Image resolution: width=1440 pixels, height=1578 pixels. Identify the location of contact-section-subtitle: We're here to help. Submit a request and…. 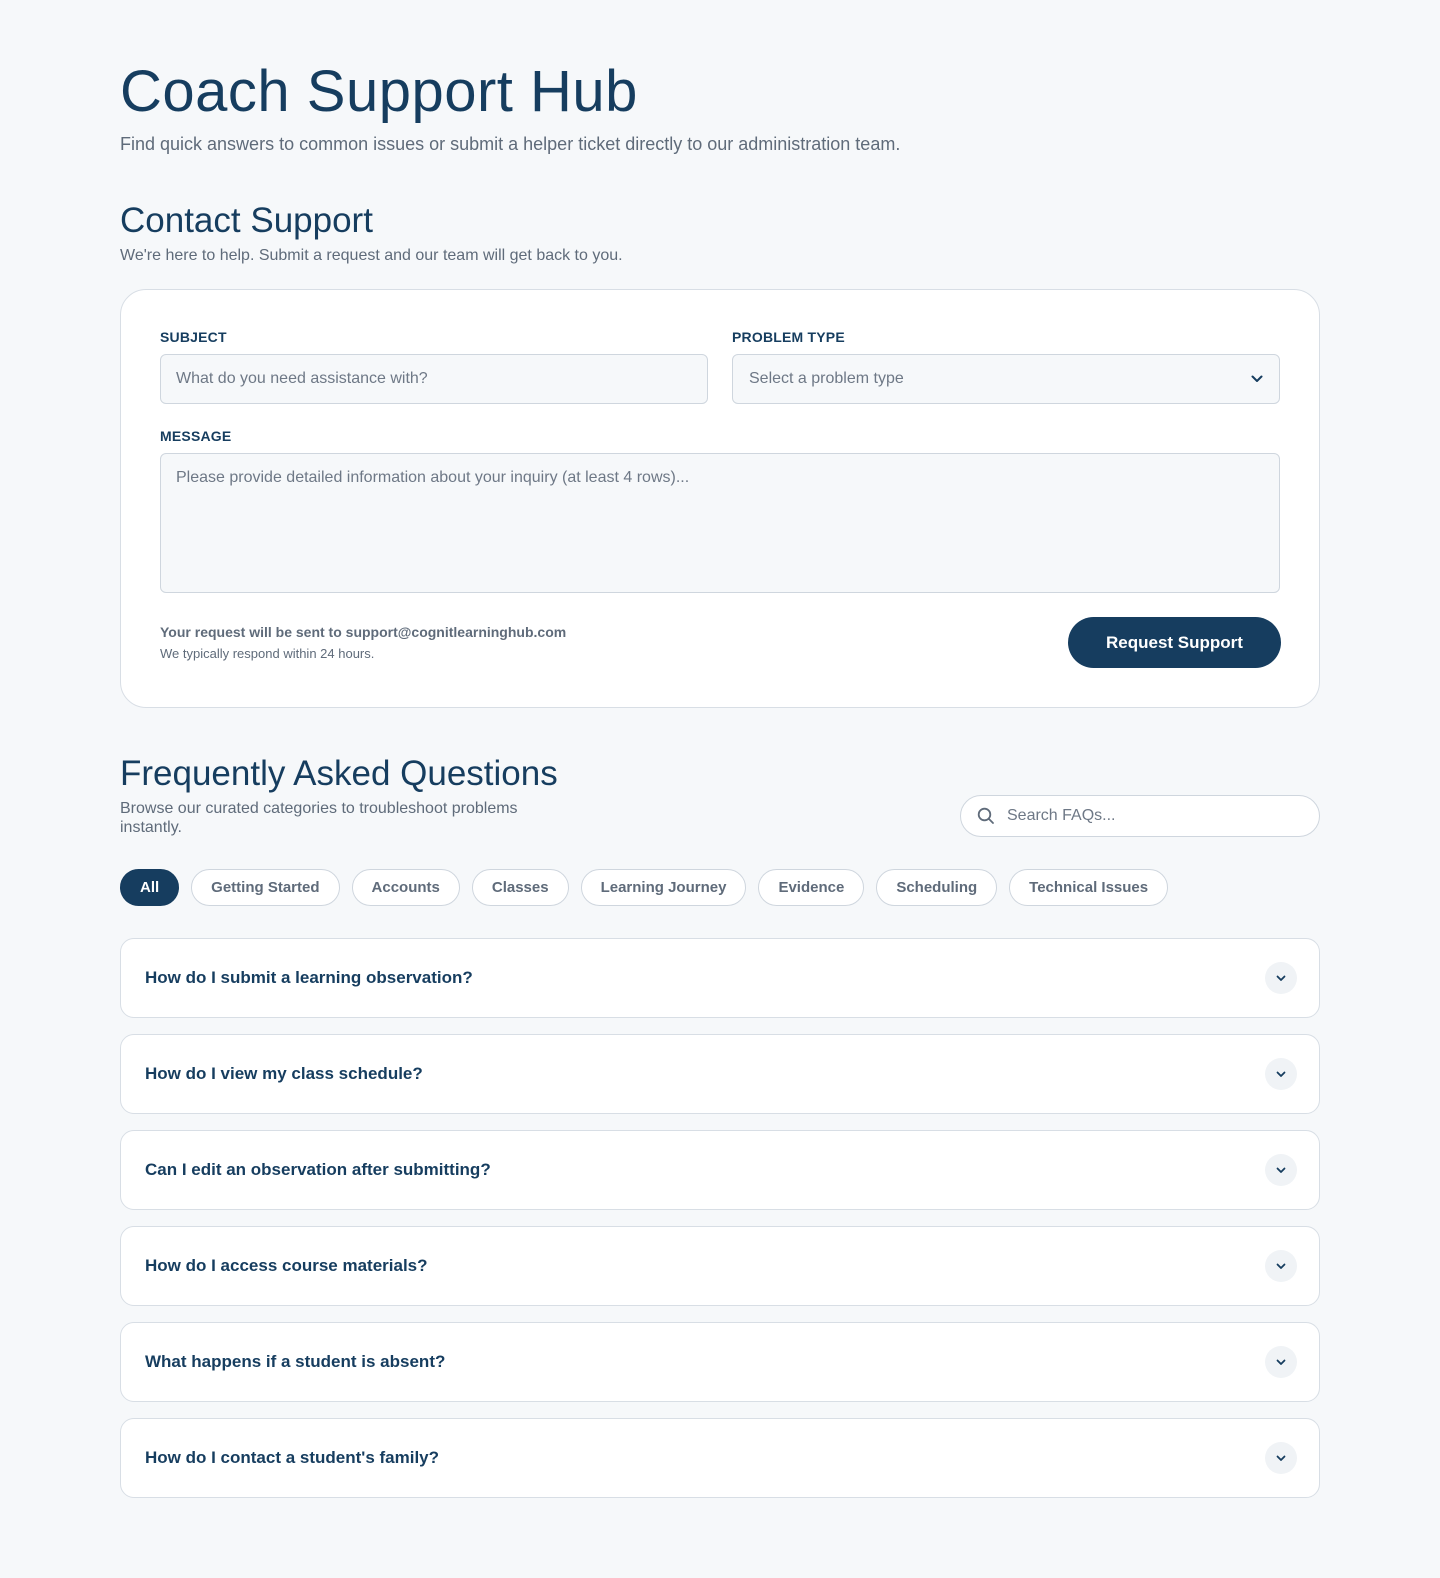
(371, 255).